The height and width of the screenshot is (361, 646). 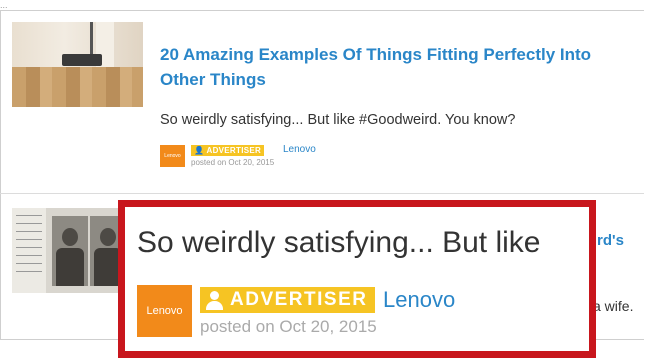 What do you see at coordinates (288, 326) in the screenshot?
I see `posted-date-zoom: posted on Oct 20, 2015` at bounding box center [288, 326].